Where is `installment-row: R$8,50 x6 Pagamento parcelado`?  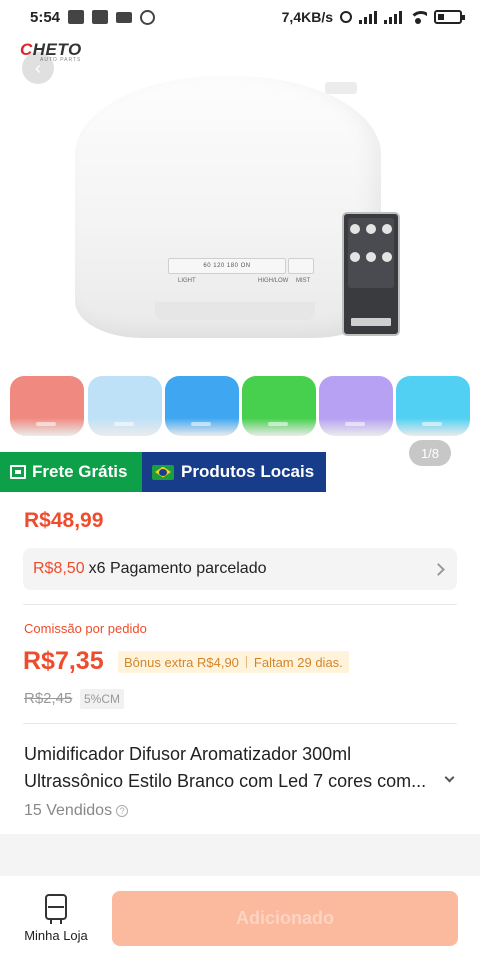 installment-row: R$8,50 x6 Pagamento parcelado is located at coordinates (240, 569).